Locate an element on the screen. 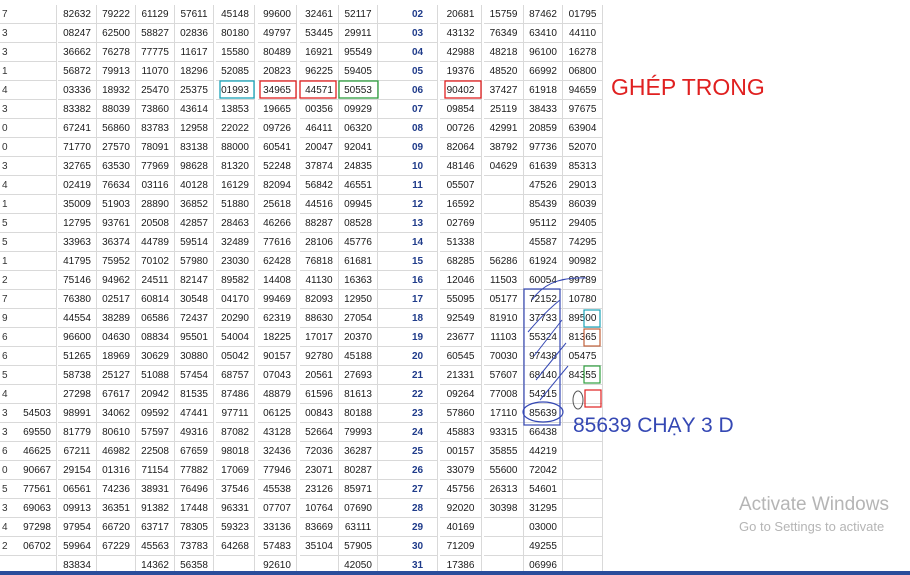 This screenshot has width=910, height=575. cell: 30398 is located at coordinates (504, 508).